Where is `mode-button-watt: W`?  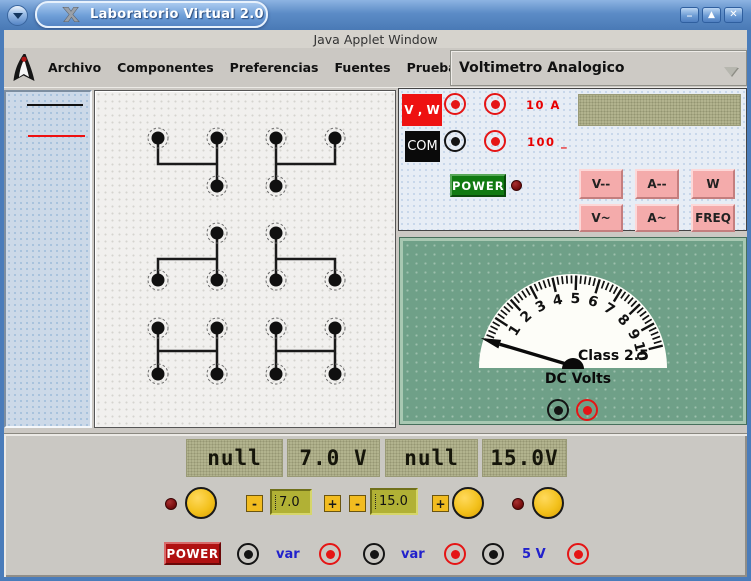 mode-button-watt: W is located at coordinates (713, 184).